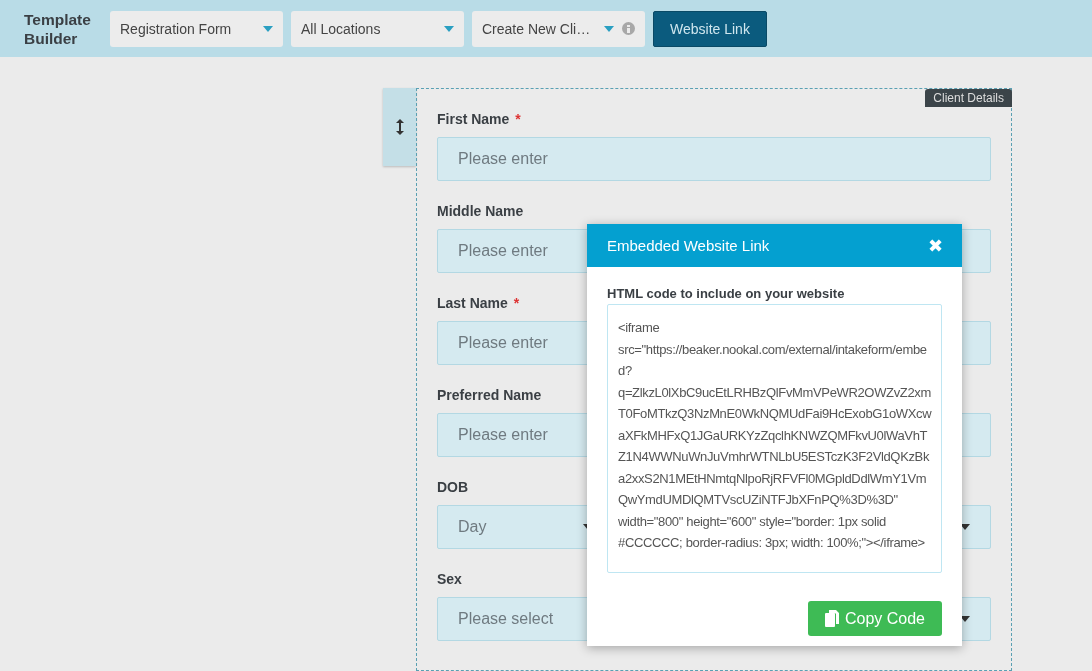  I want to click on field-label: First Name, so click(473, 119).